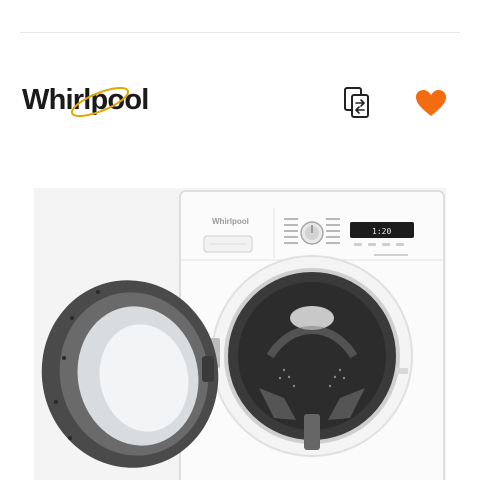  I want to click on display-readout: 1:20, so click(381, 231).